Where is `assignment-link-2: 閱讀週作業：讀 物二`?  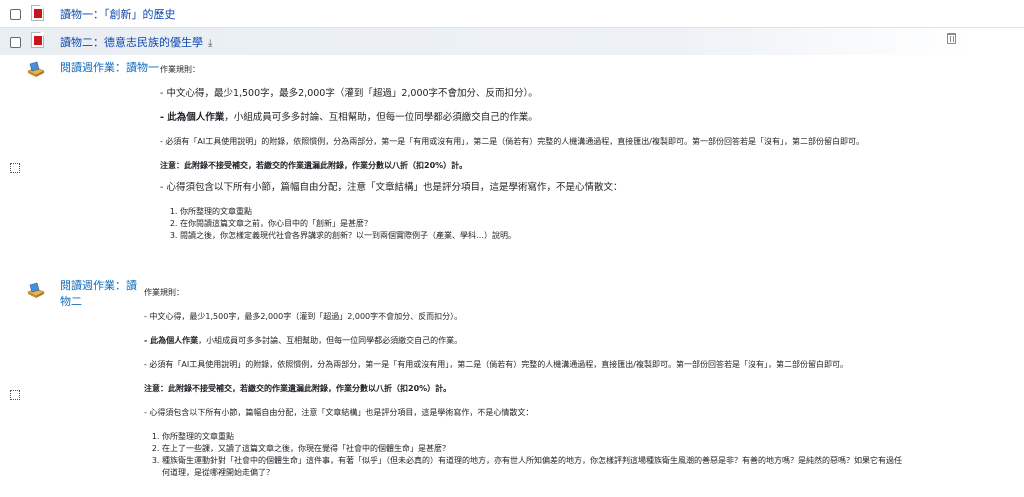
assignment-link-2: 閱讀週作業：讀 物二 is located at coordinates (98, 294).